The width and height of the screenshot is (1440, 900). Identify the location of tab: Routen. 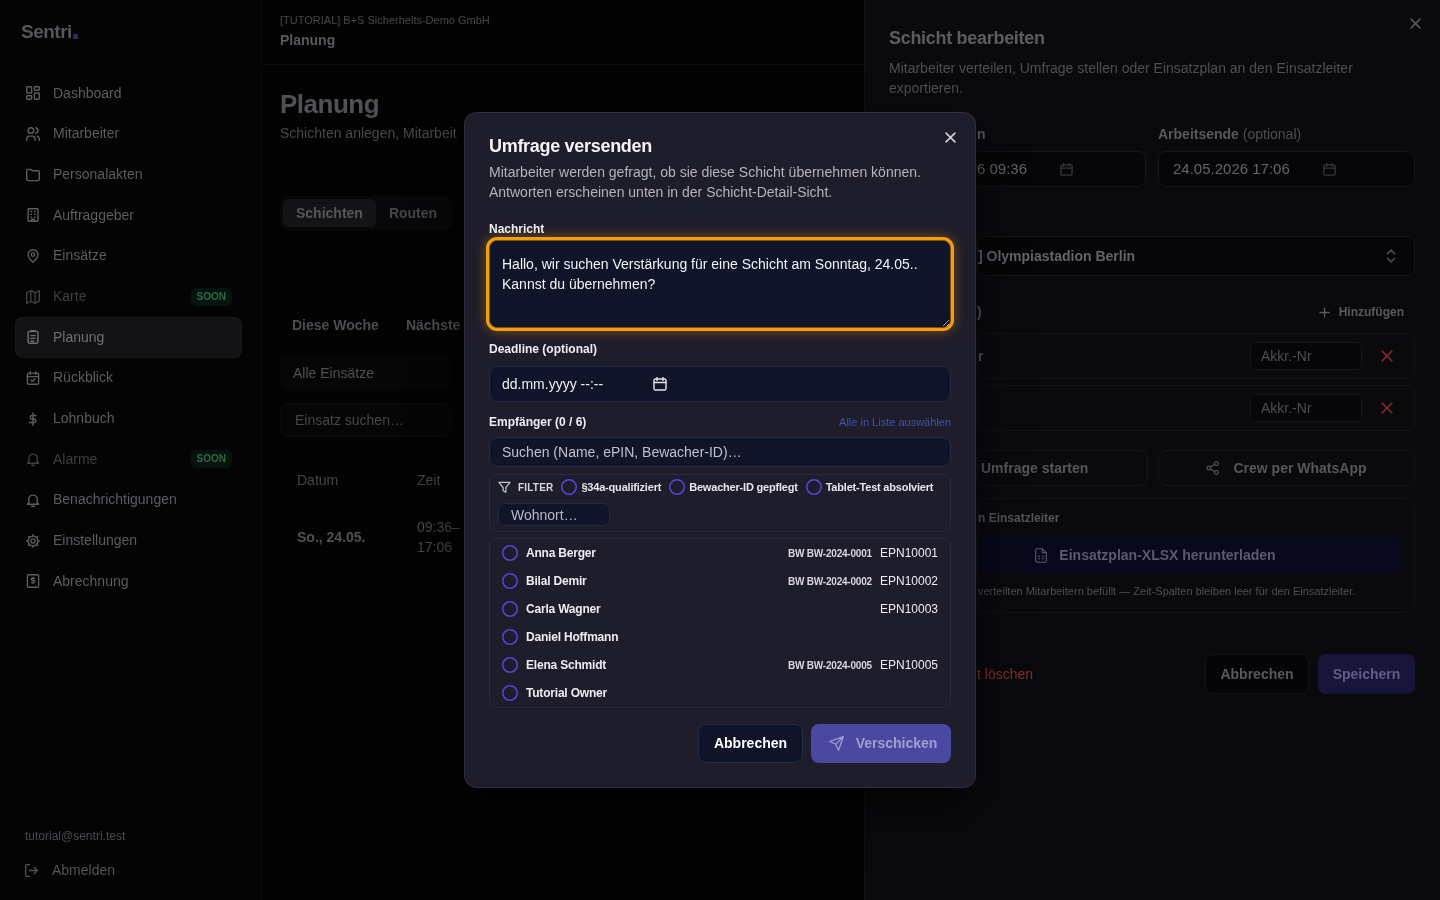
(413, 213).